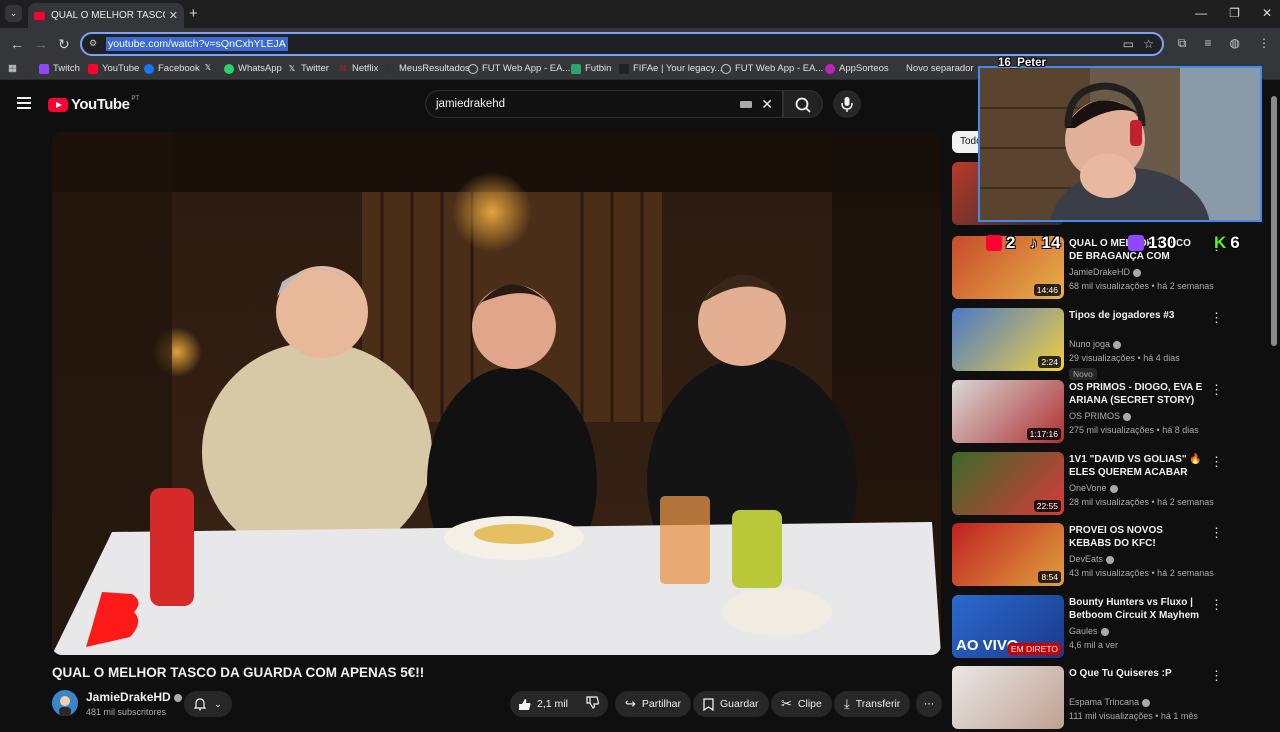 This screenshot has width=1280, height=732. I want to click on minimize-icon: —, so click(1201, 13).